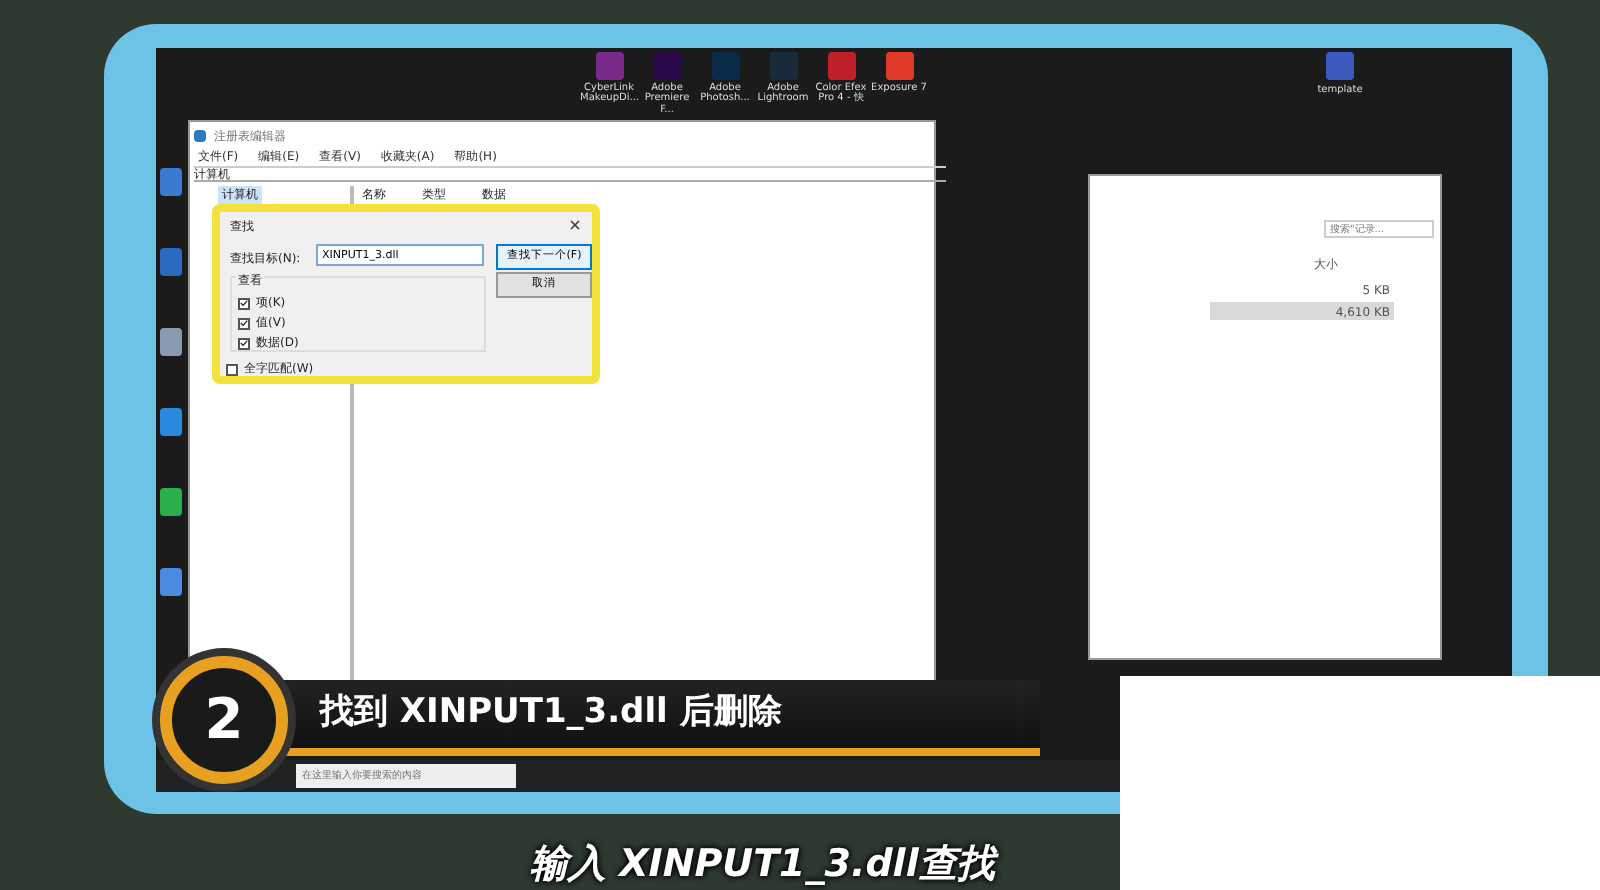  What do you see at coordinates (762, 865) in the screenshot?
I see `subtitle: 输入 XINPUT1_3.dll查找` at bounding box center [762, 865].